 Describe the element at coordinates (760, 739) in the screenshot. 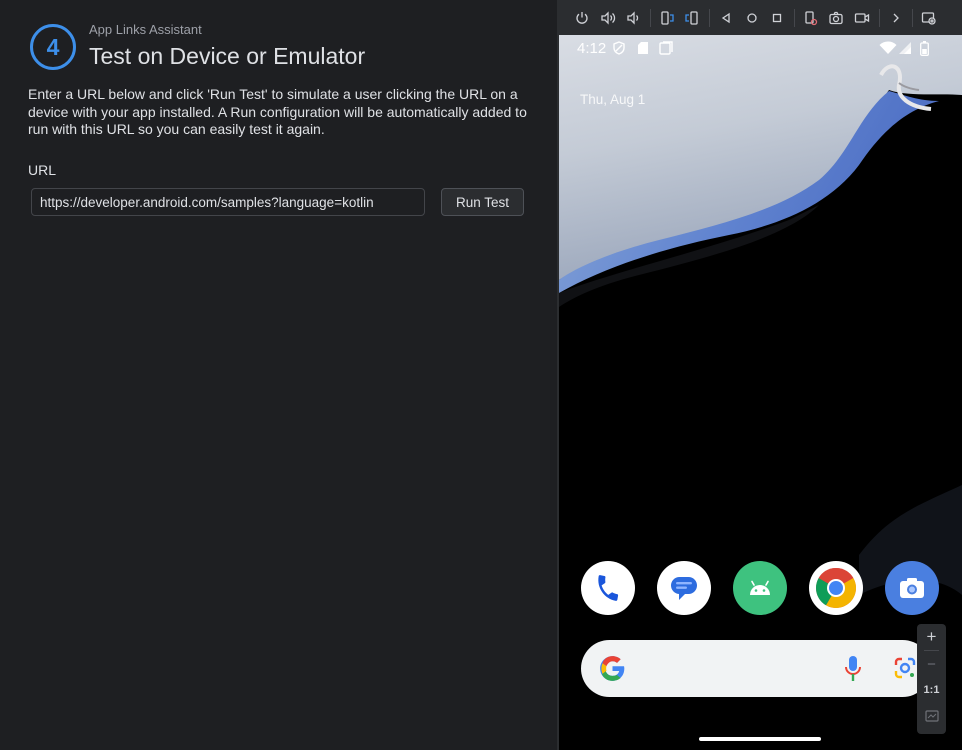

I see `gesture-nav-handle` at that location.